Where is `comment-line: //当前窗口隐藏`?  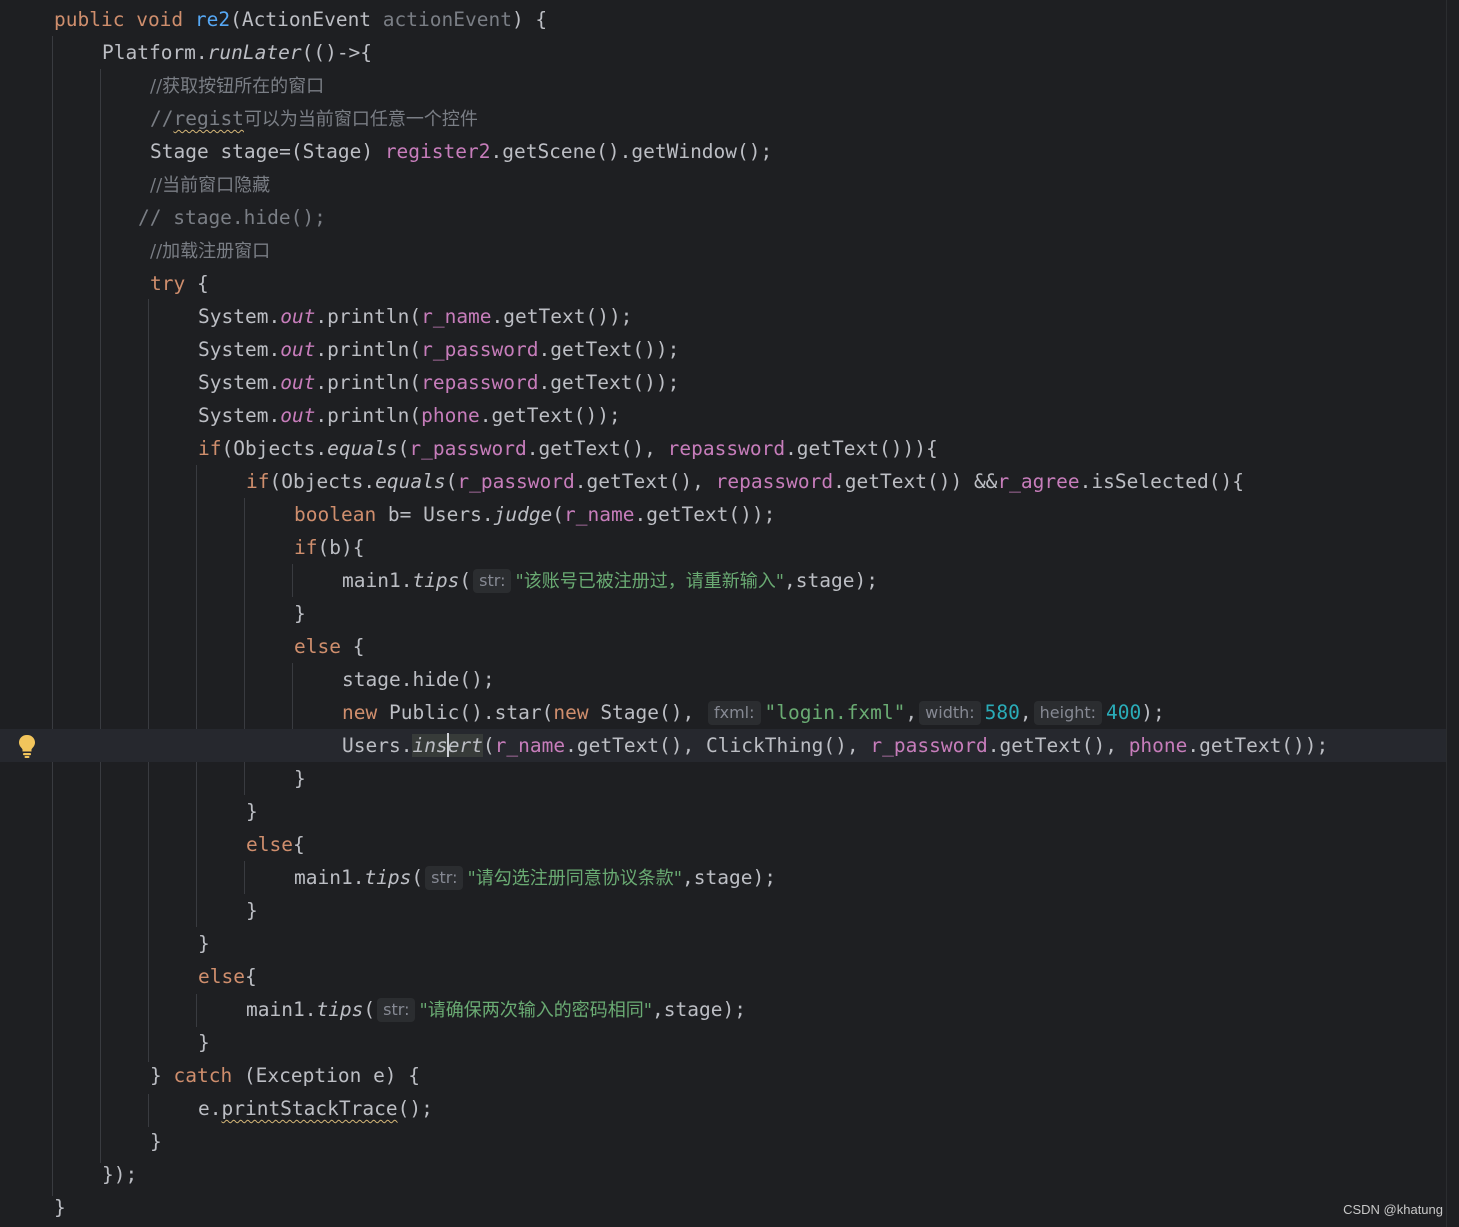 comment-line: //当前窗口隐藏 is located at coordinates (210, 184).